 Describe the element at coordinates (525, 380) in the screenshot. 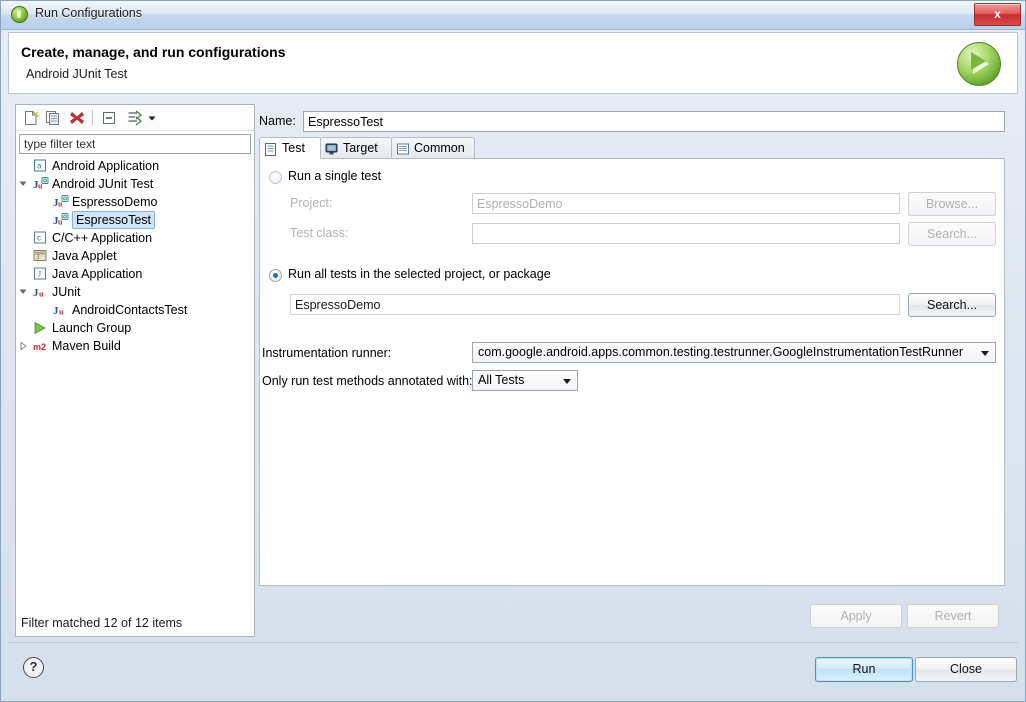

I see `annotation-filter-select: All Tests` at that location.